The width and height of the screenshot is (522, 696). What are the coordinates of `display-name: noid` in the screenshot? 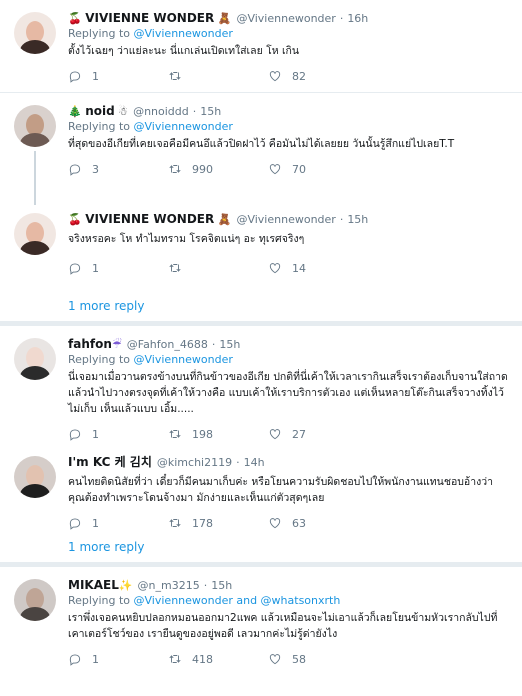 It's located at (100, 111).